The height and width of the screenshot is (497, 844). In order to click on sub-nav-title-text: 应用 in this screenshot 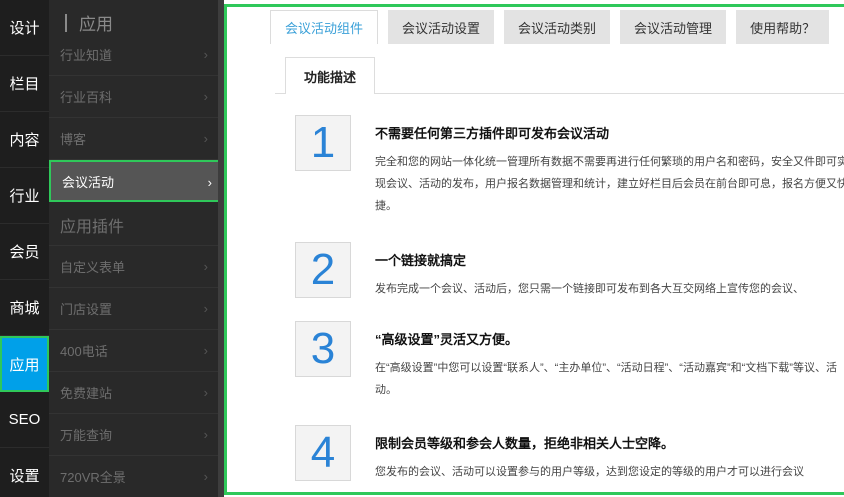, I will do `click(96, 24)`.